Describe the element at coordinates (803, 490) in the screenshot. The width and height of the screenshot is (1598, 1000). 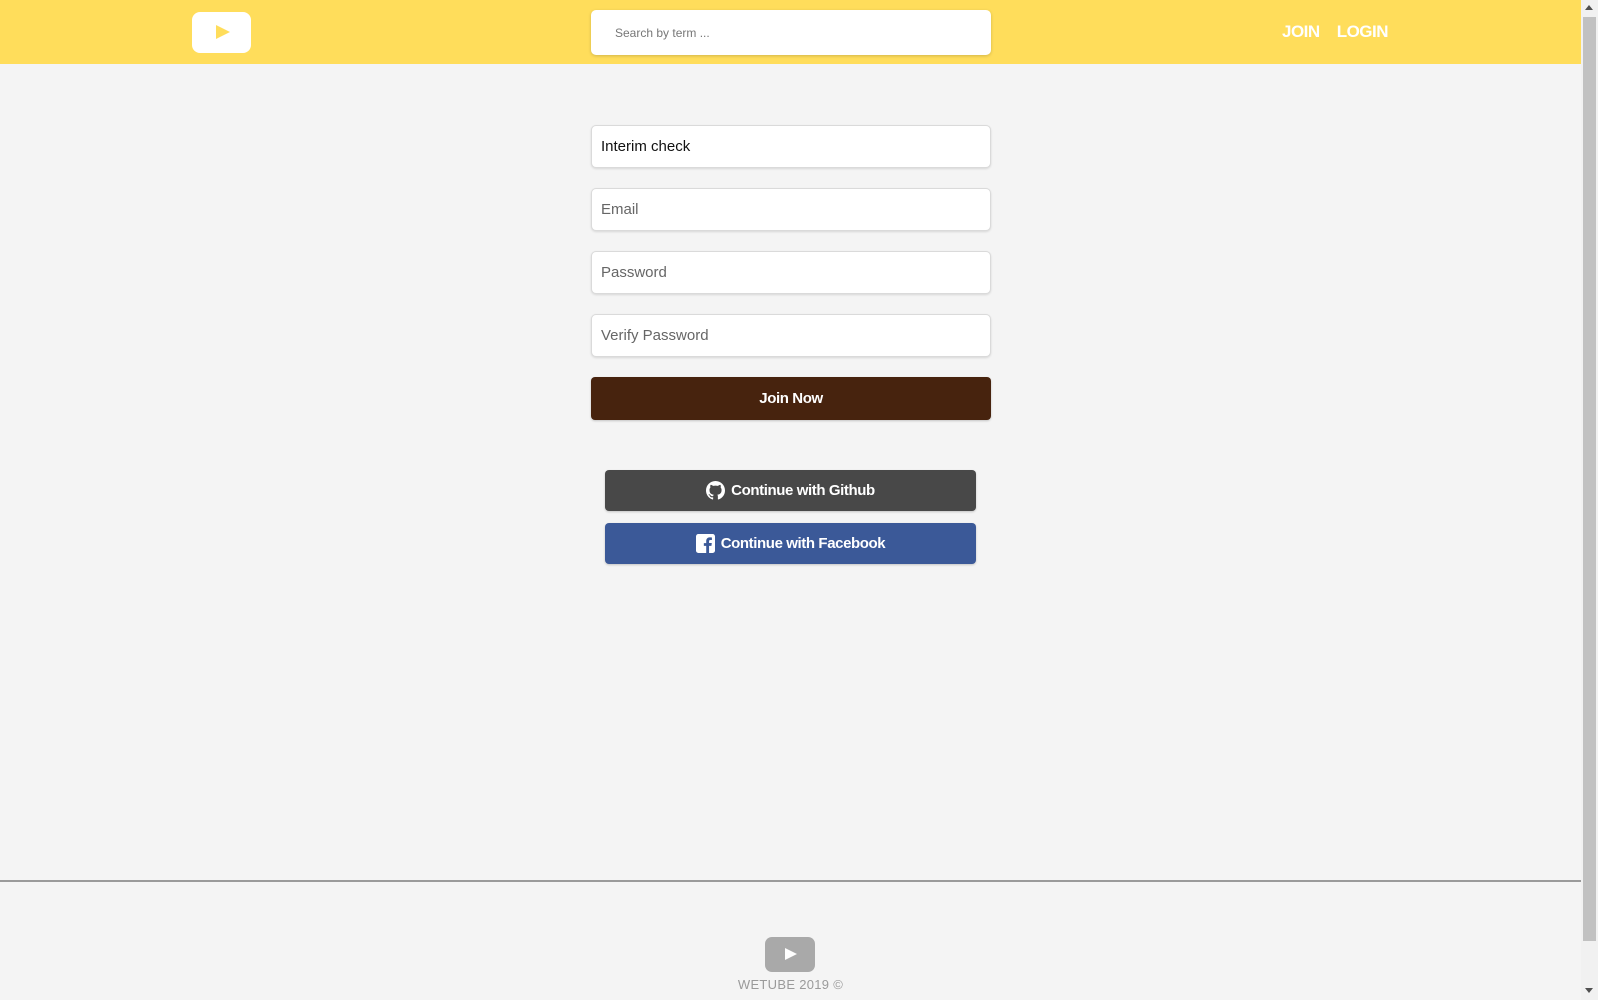
I see `github-button-label: Continue with Github` at that location.